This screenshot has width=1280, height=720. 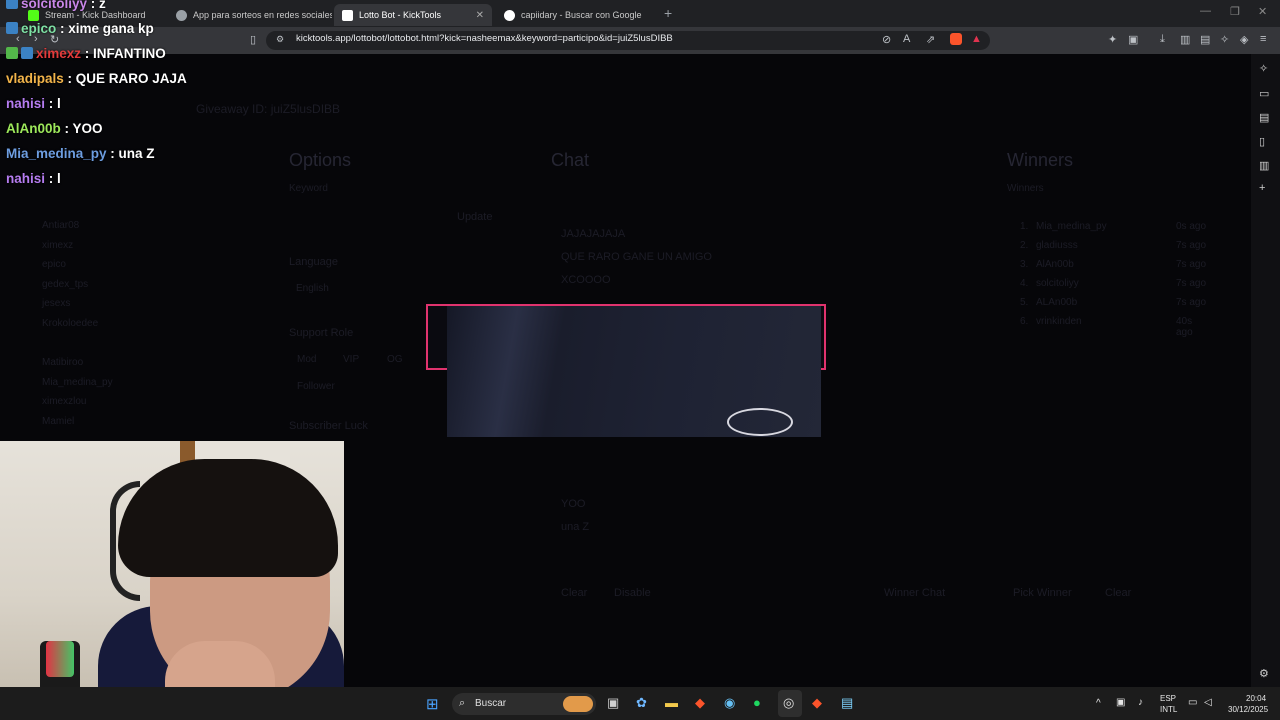 What do you see at coordinates (956, 39) in the screenshot?
I see `brave-shields-icon` at bounding box center [956, 39].